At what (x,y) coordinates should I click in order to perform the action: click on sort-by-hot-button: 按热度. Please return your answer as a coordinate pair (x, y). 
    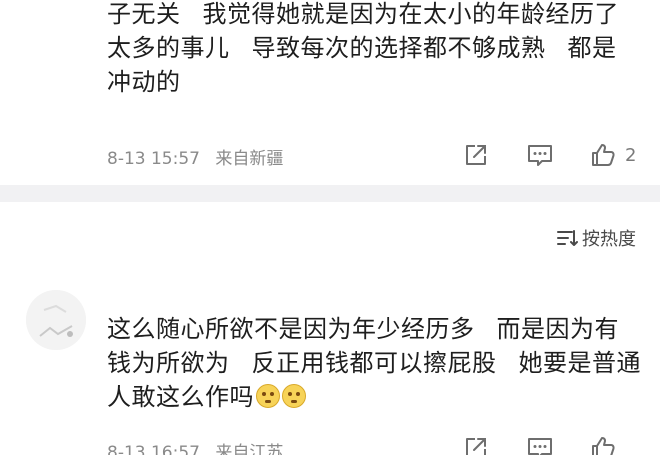
    Looking at the image, I should click on (596, 238).